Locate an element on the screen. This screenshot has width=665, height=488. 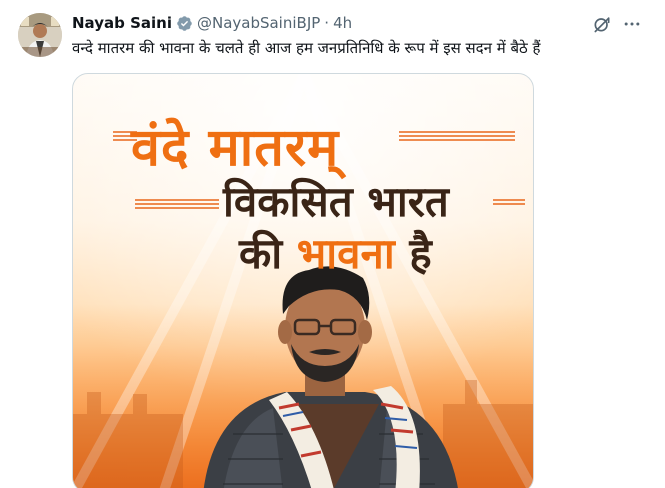
timestamp: 4h is located at coordinates (342, 23).